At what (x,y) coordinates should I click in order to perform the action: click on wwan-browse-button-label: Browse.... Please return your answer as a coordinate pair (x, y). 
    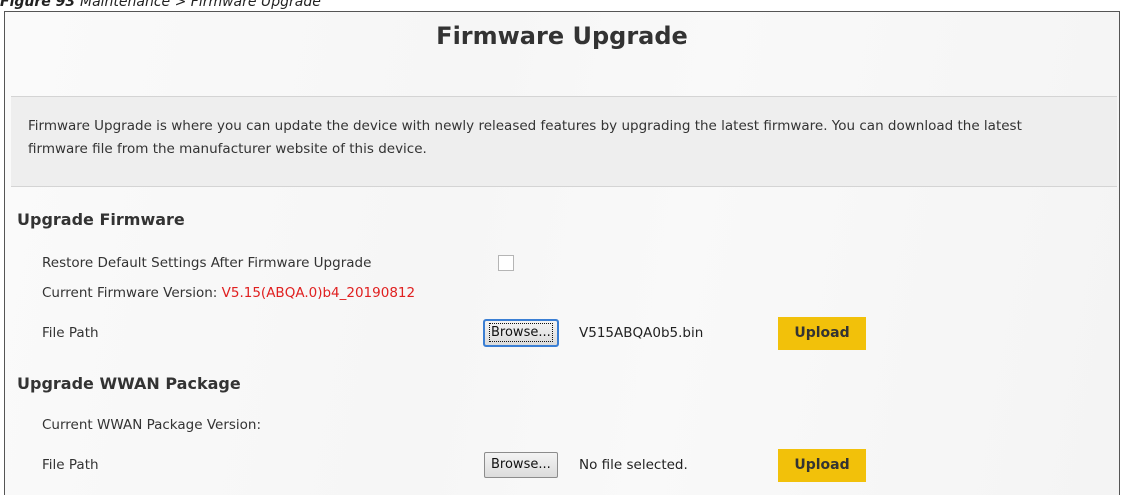
    Looking at the image, I should click on (521, 464).